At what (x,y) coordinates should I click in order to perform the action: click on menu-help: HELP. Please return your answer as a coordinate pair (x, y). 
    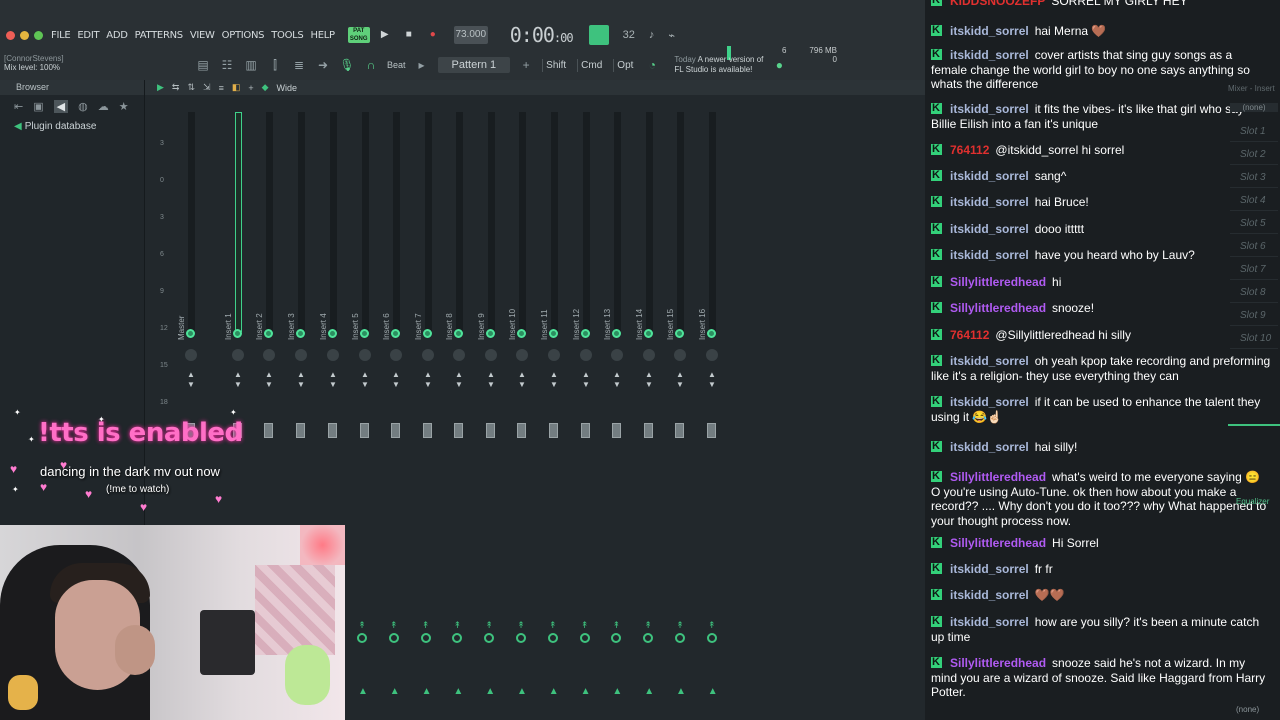
    Looking at the image, I should click on (322, 35).